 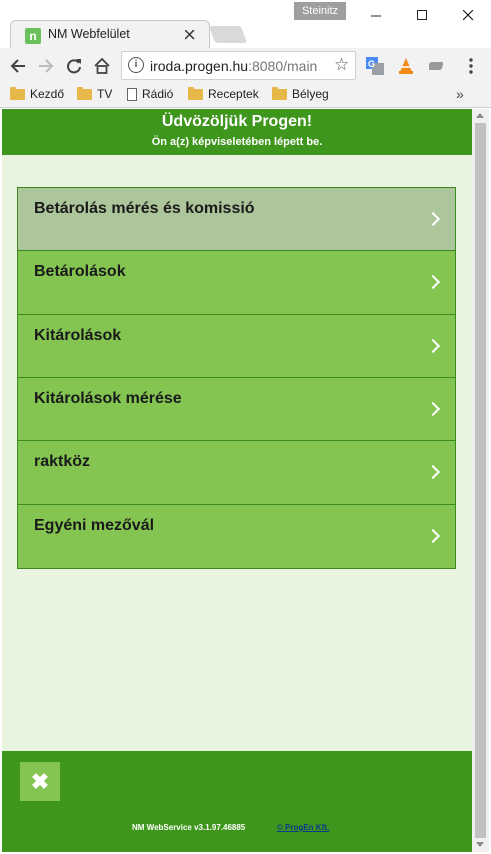 What do you see at coordinates (303, 827) in the screenshot?
I see `copyright-link: © ProgEn Kft.` at bounding box center [303, 827].